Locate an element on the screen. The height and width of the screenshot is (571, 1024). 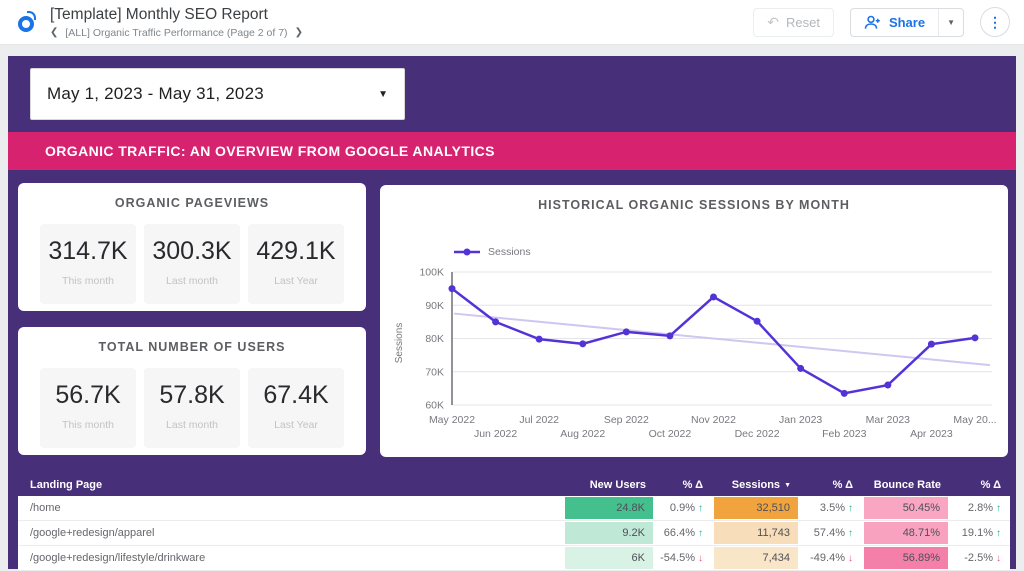
share-button-group: Share ▼ is located at coordinates (907, 22).